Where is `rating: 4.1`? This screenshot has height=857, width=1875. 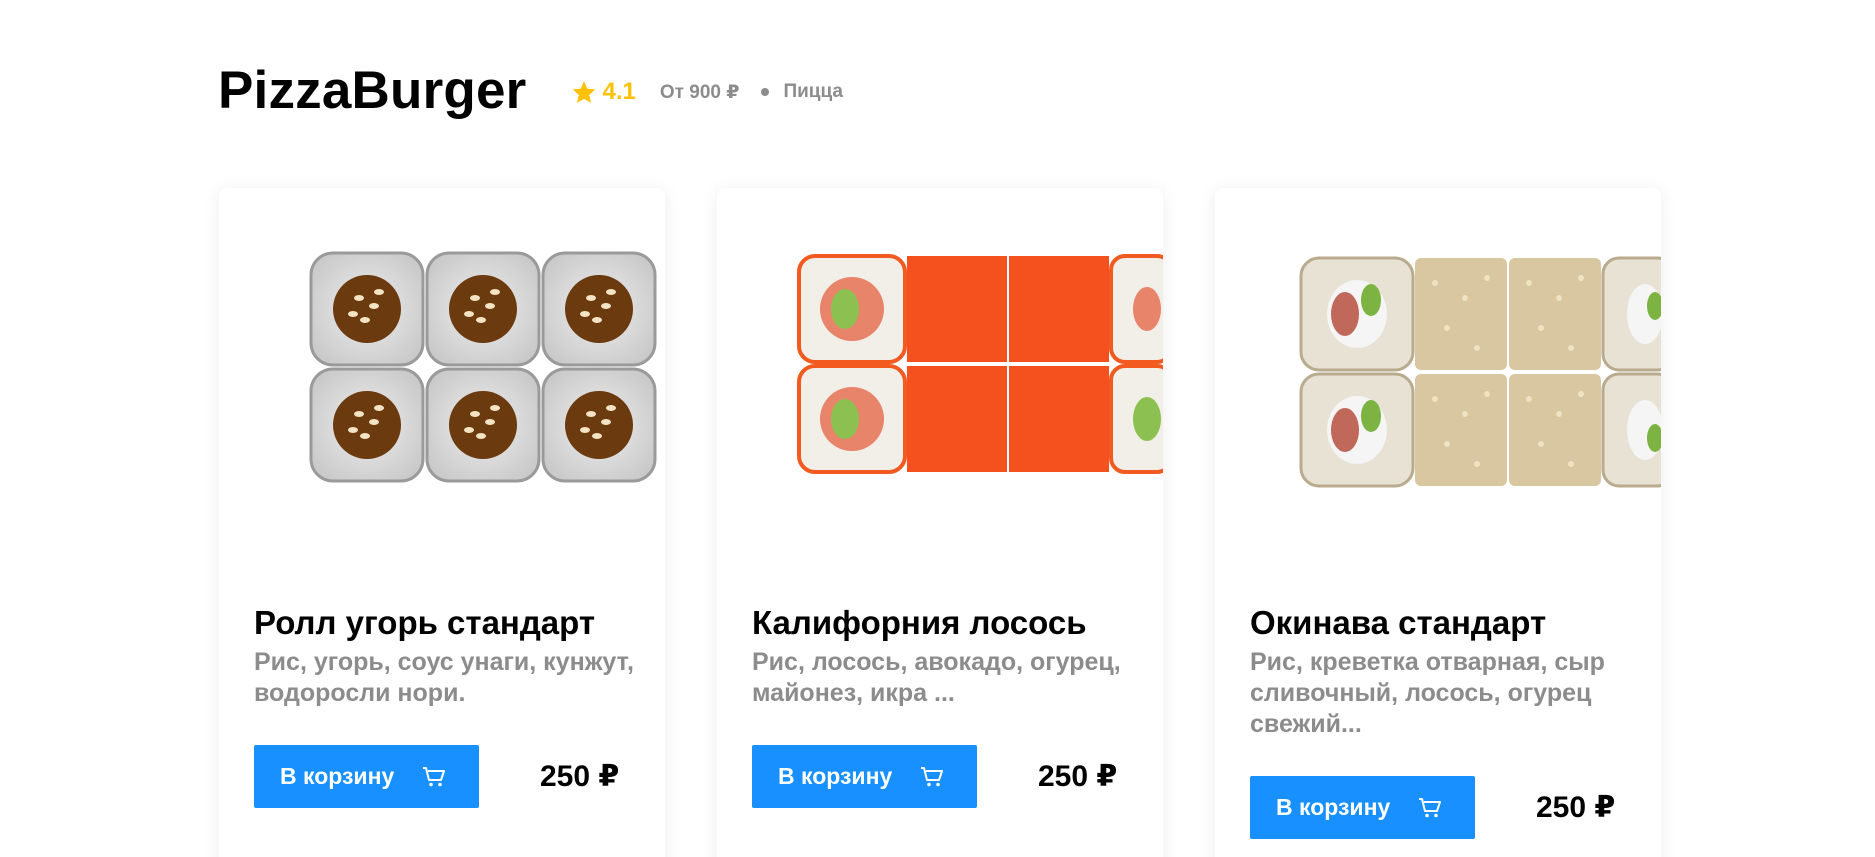 rating: 4.1 is located at coordinates (603, 92).